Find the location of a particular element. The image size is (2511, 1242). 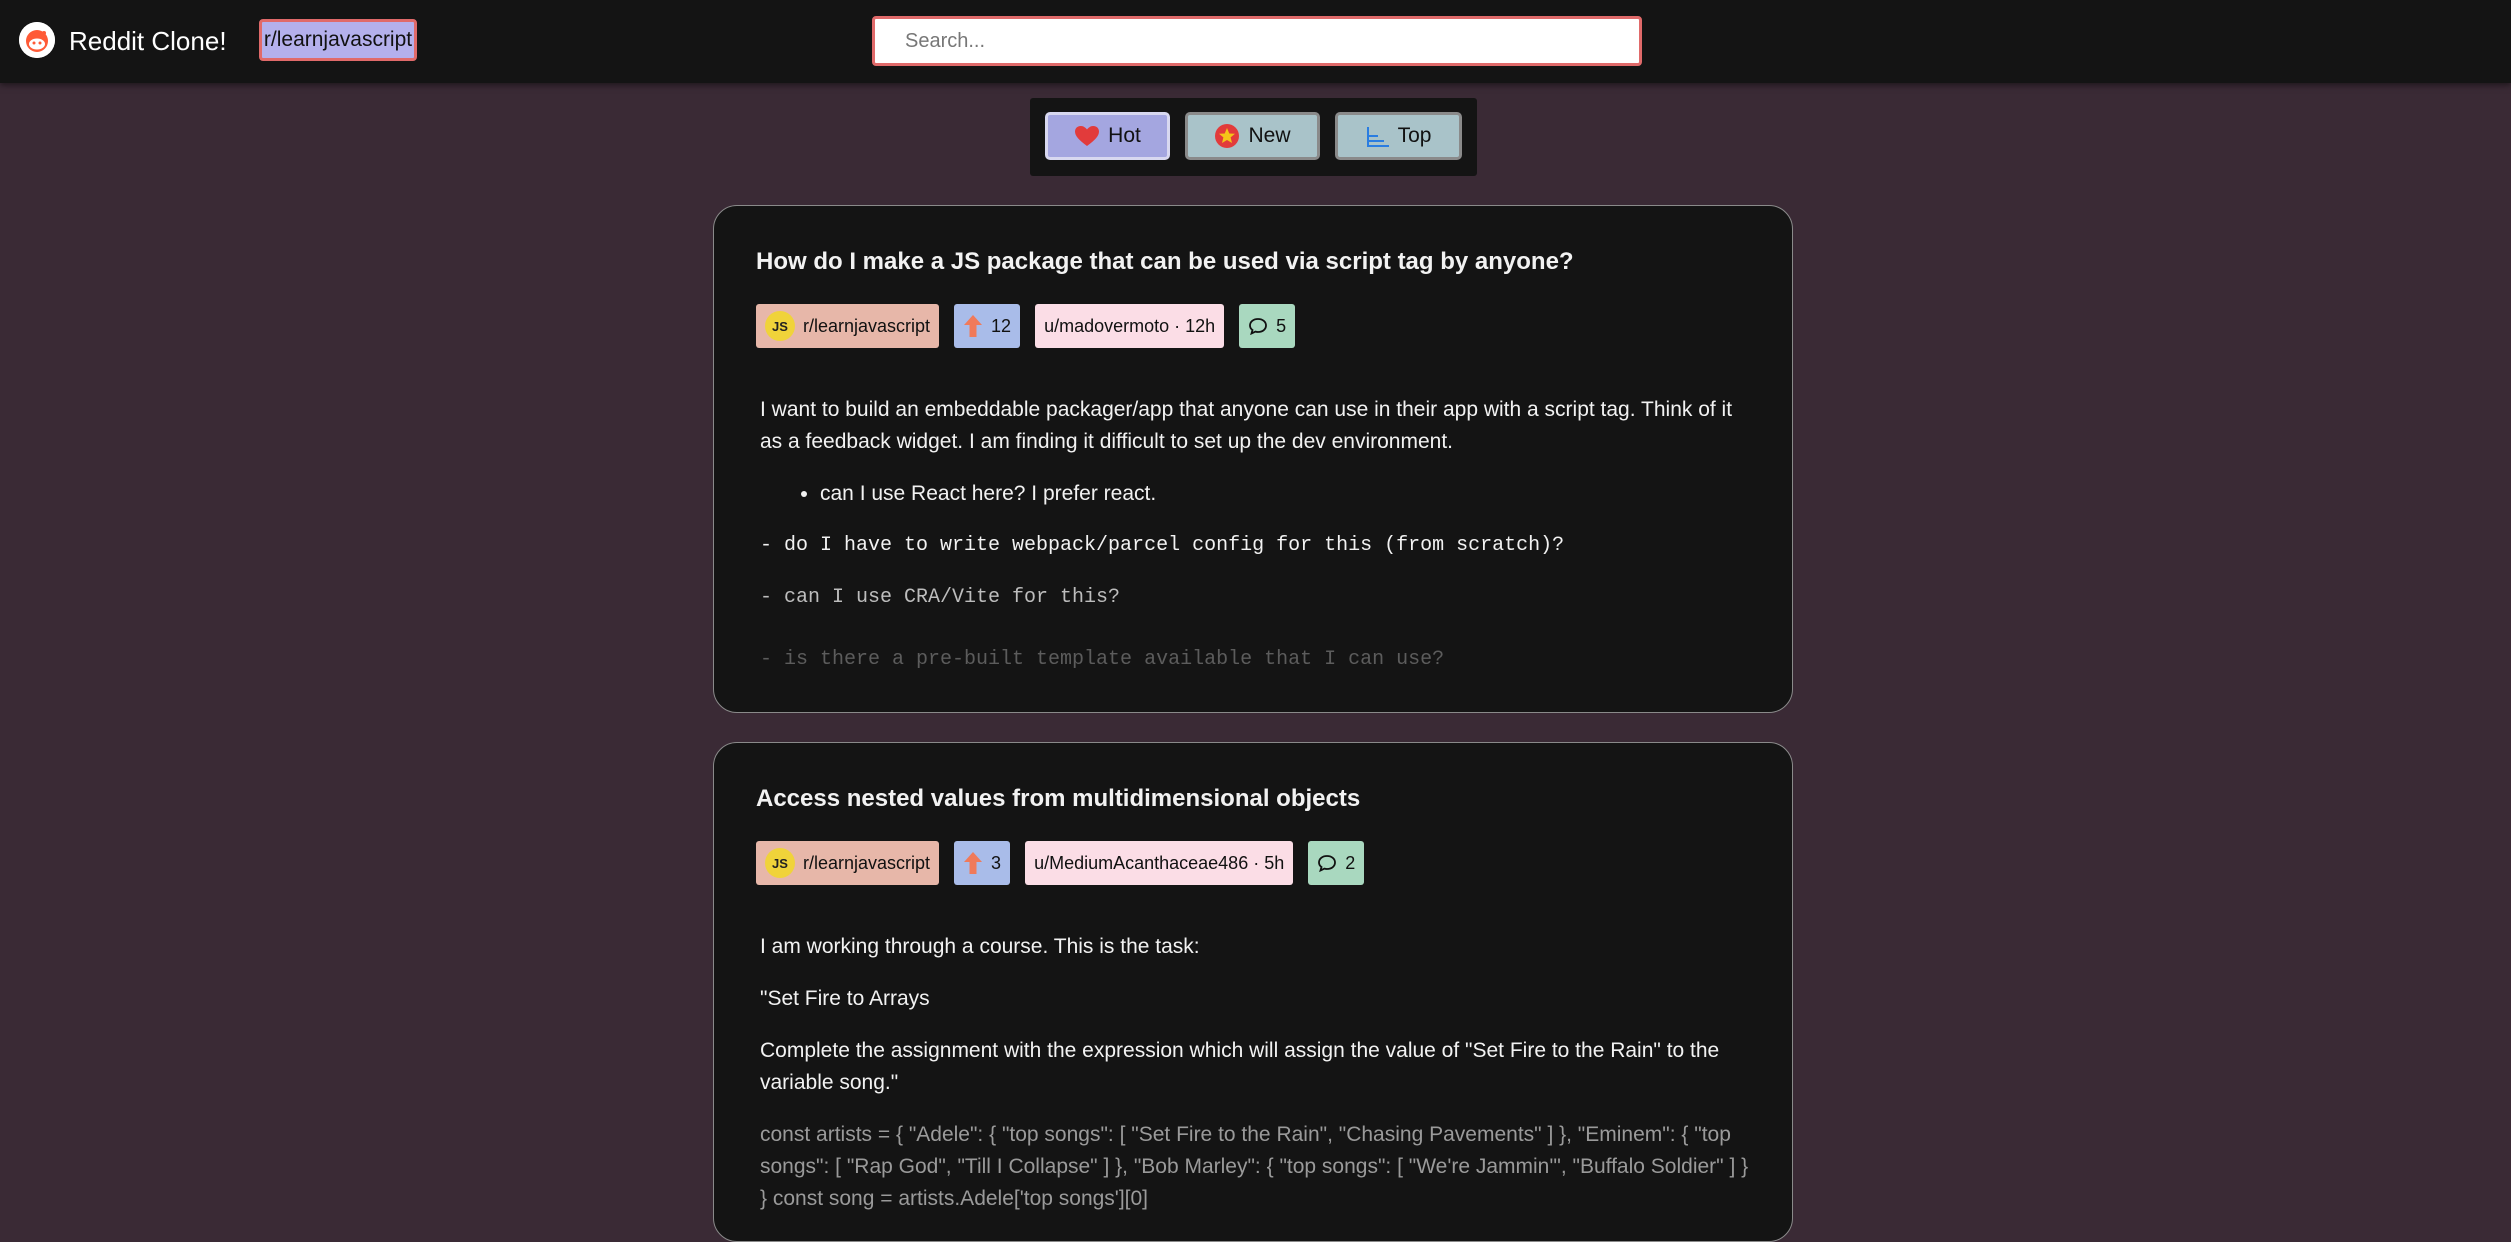

sort-bar: Hot New Top is located at coordinates (1253, 137).